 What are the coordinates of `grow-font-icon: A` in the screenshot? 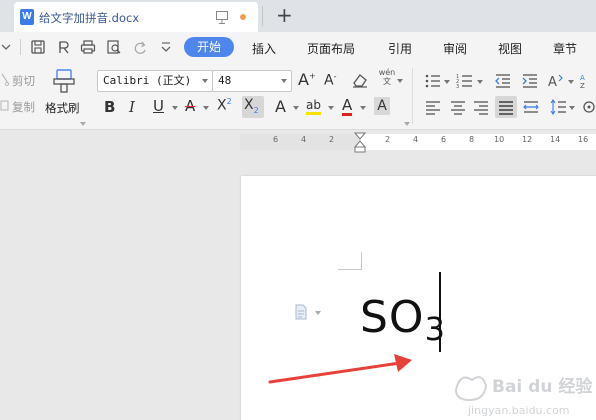 It's located at (303, 79).